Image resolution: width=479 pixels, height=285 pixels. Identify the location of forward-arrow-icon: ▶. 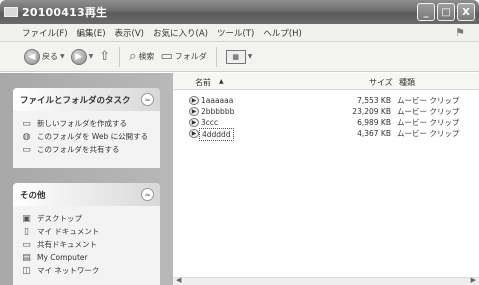
(78, 56).